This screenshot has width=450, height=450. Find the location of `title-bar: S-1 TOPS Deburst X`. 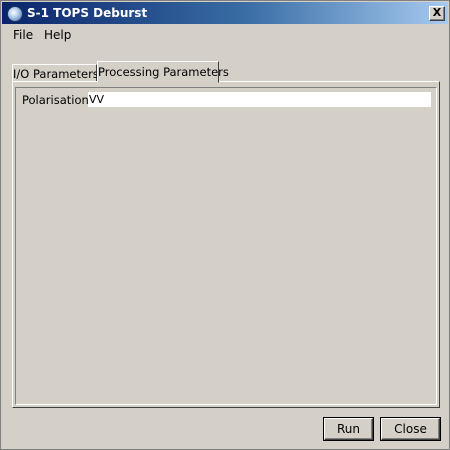

title-bar: S-1 TOPS Deburst X is located at coordinates (225, 13).